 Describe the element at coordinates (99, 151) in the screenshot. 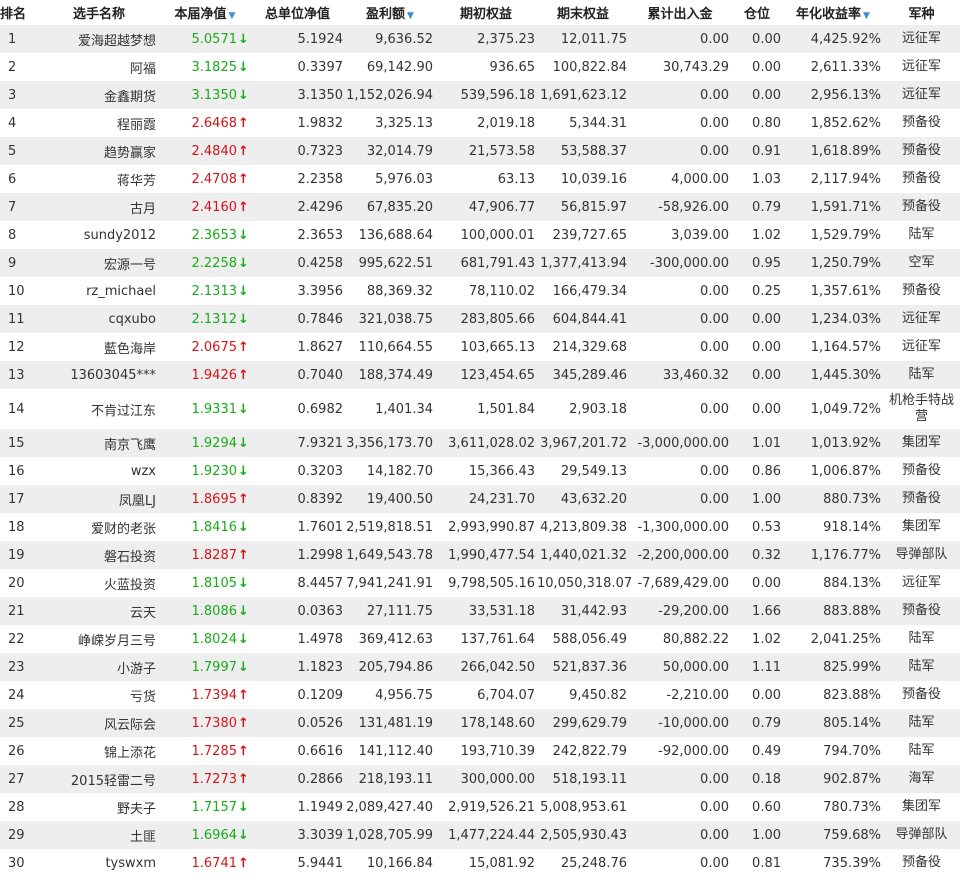

I see `cell-name: 趋势赢家` at that location.